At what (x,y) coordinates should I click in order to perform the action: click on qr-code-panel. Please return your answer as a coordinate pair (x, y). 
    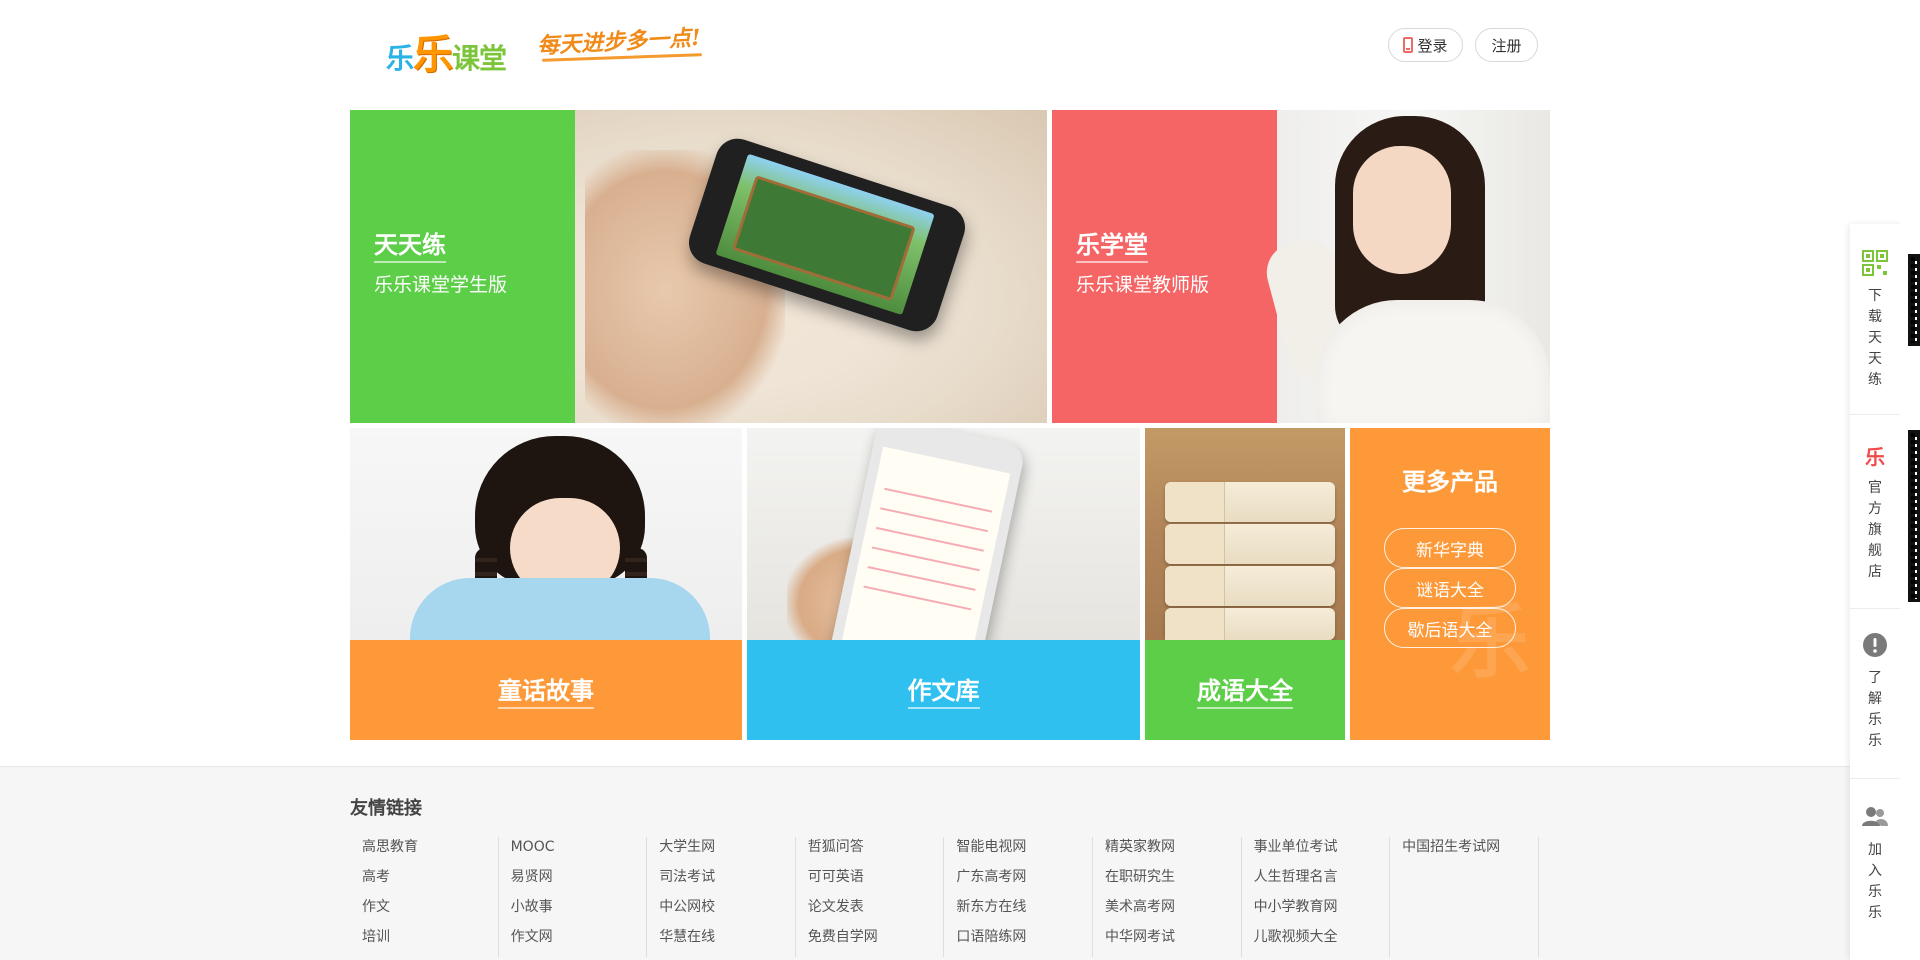
    Looking at the image, I should click on (1910, 410).